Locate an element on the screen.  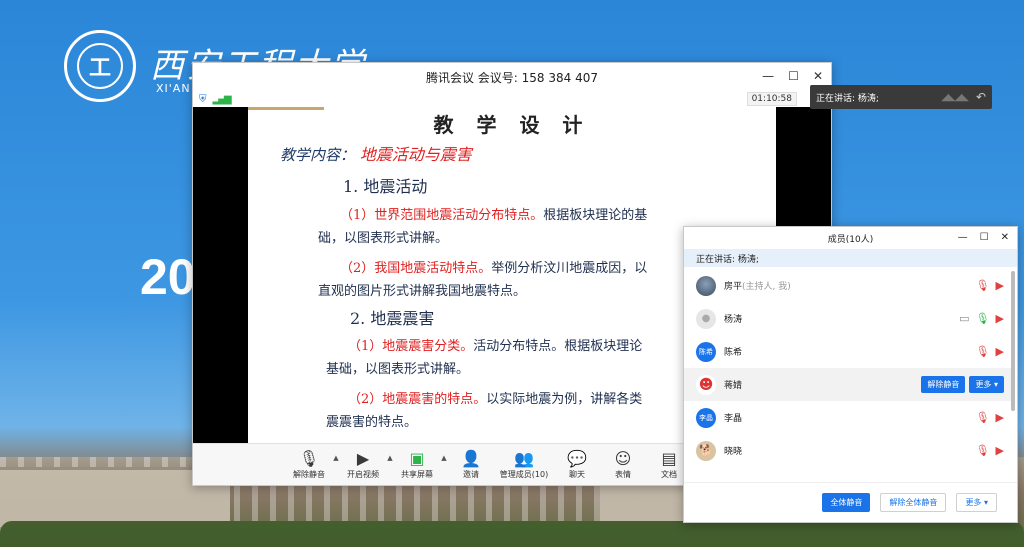
slide-point-3: （1）地震震害分类。活动分布特点。根据板块理论 is located at coordinates (495, 346).